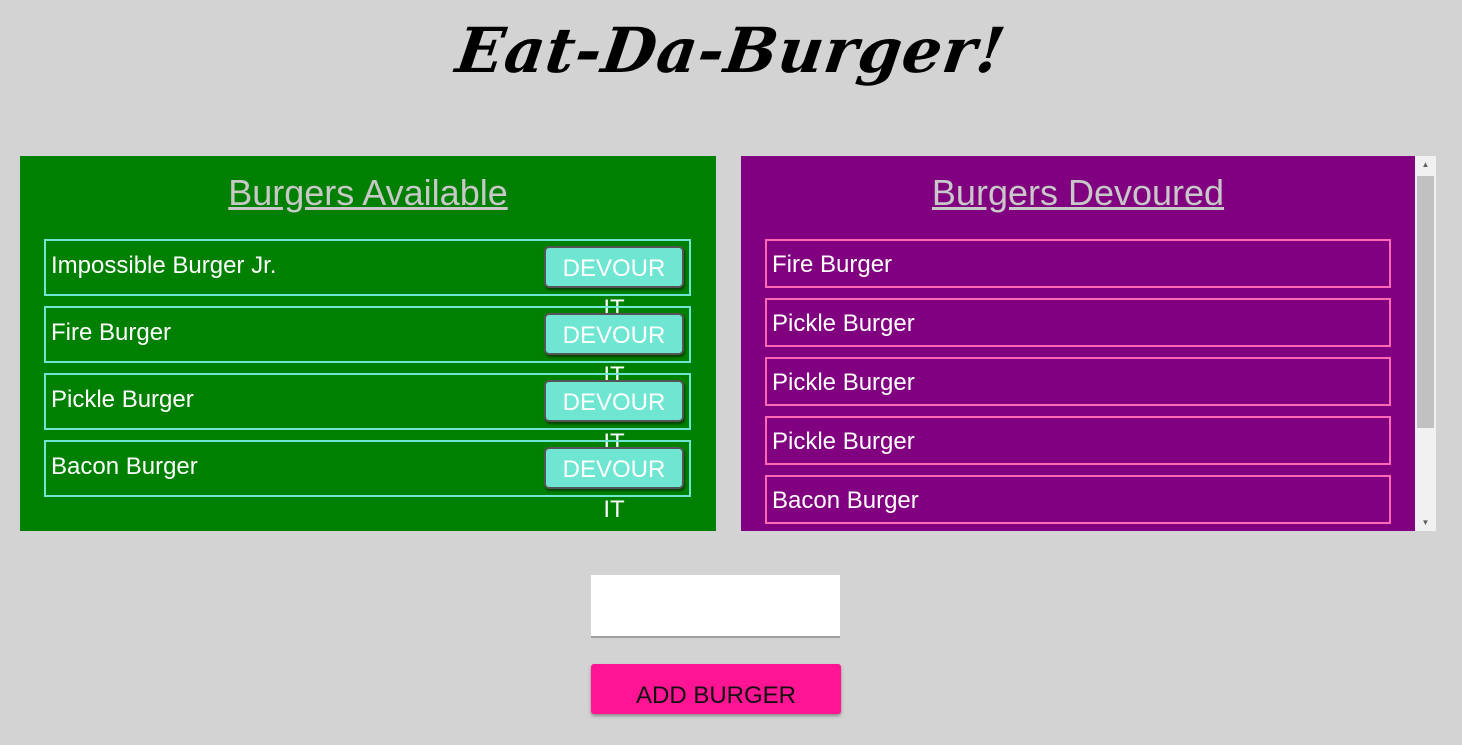 This screenshot has height=745, width=1462. What do you see at coordinates (367, 414) in the screenshot?
I see `available-list-item: Pickle Burger DEVOUR IT` at bounding box center [367, 414].